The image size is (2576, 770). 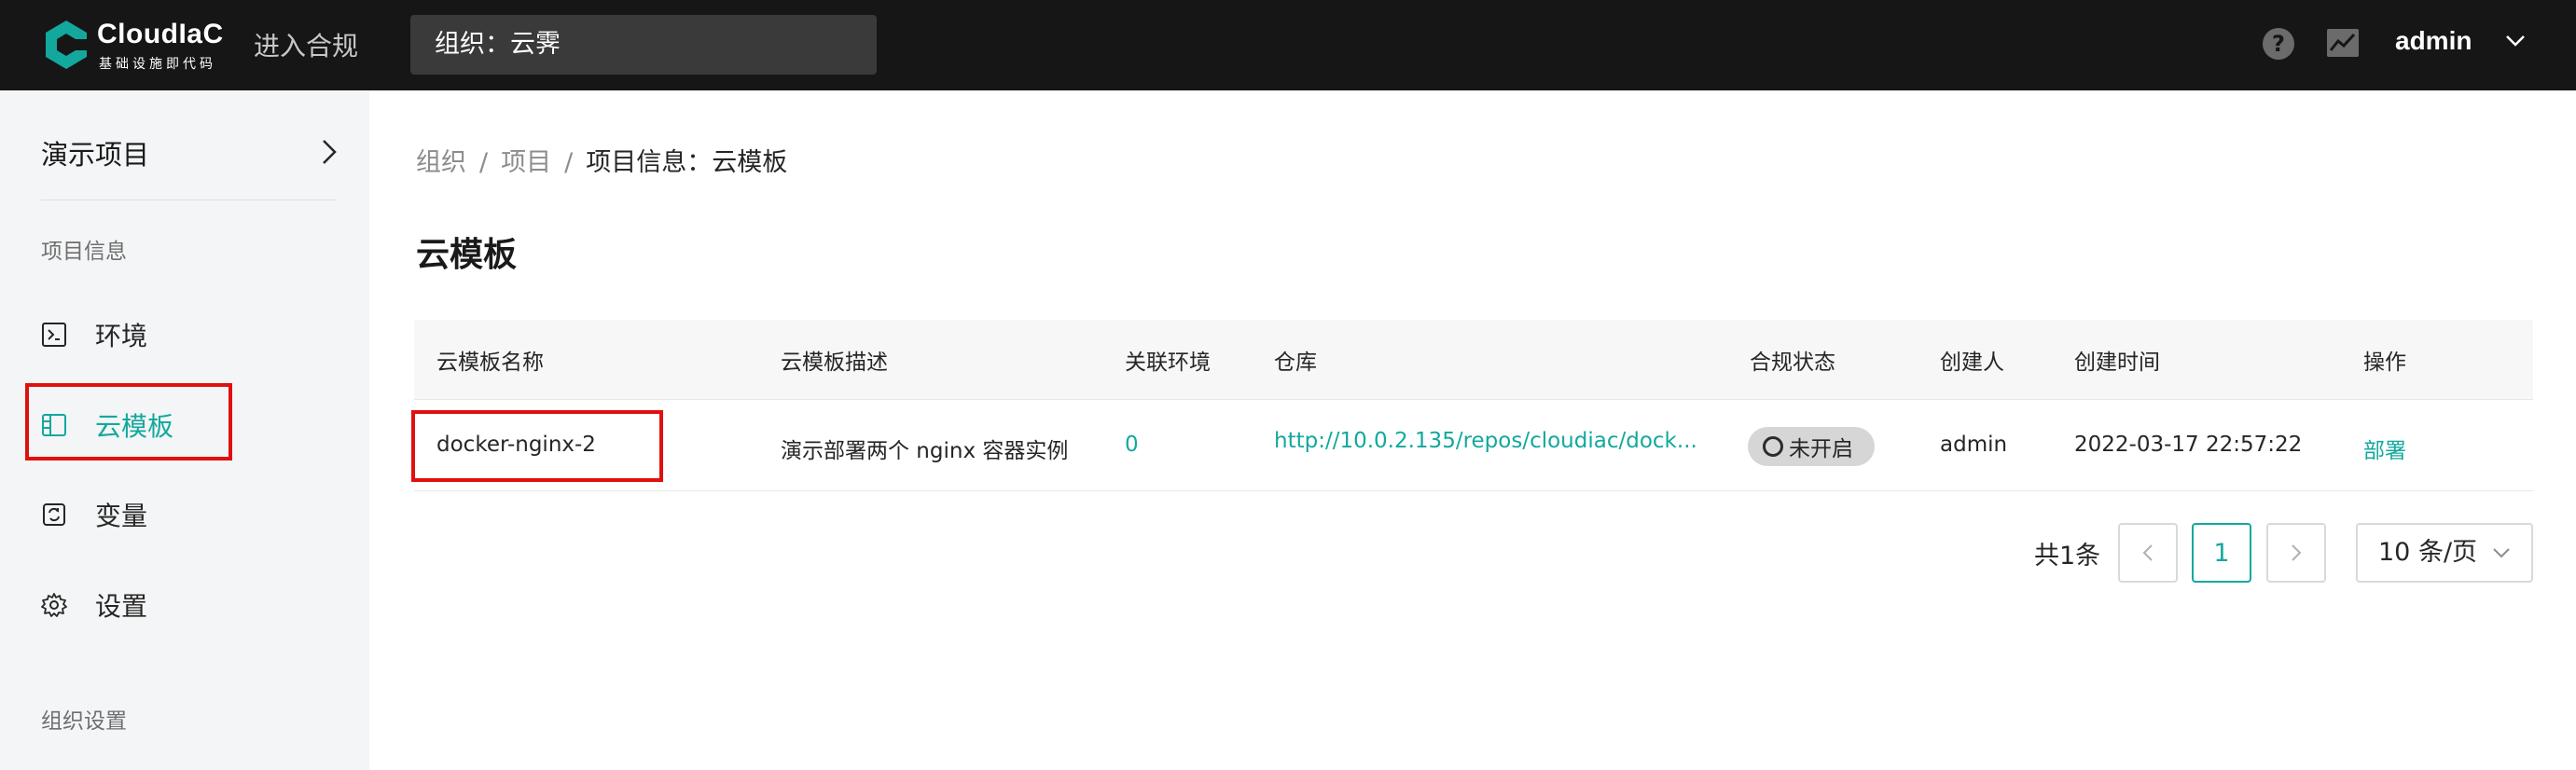 I want to click on sidebar-item-variables: 变量, so click(x=190, y=514).